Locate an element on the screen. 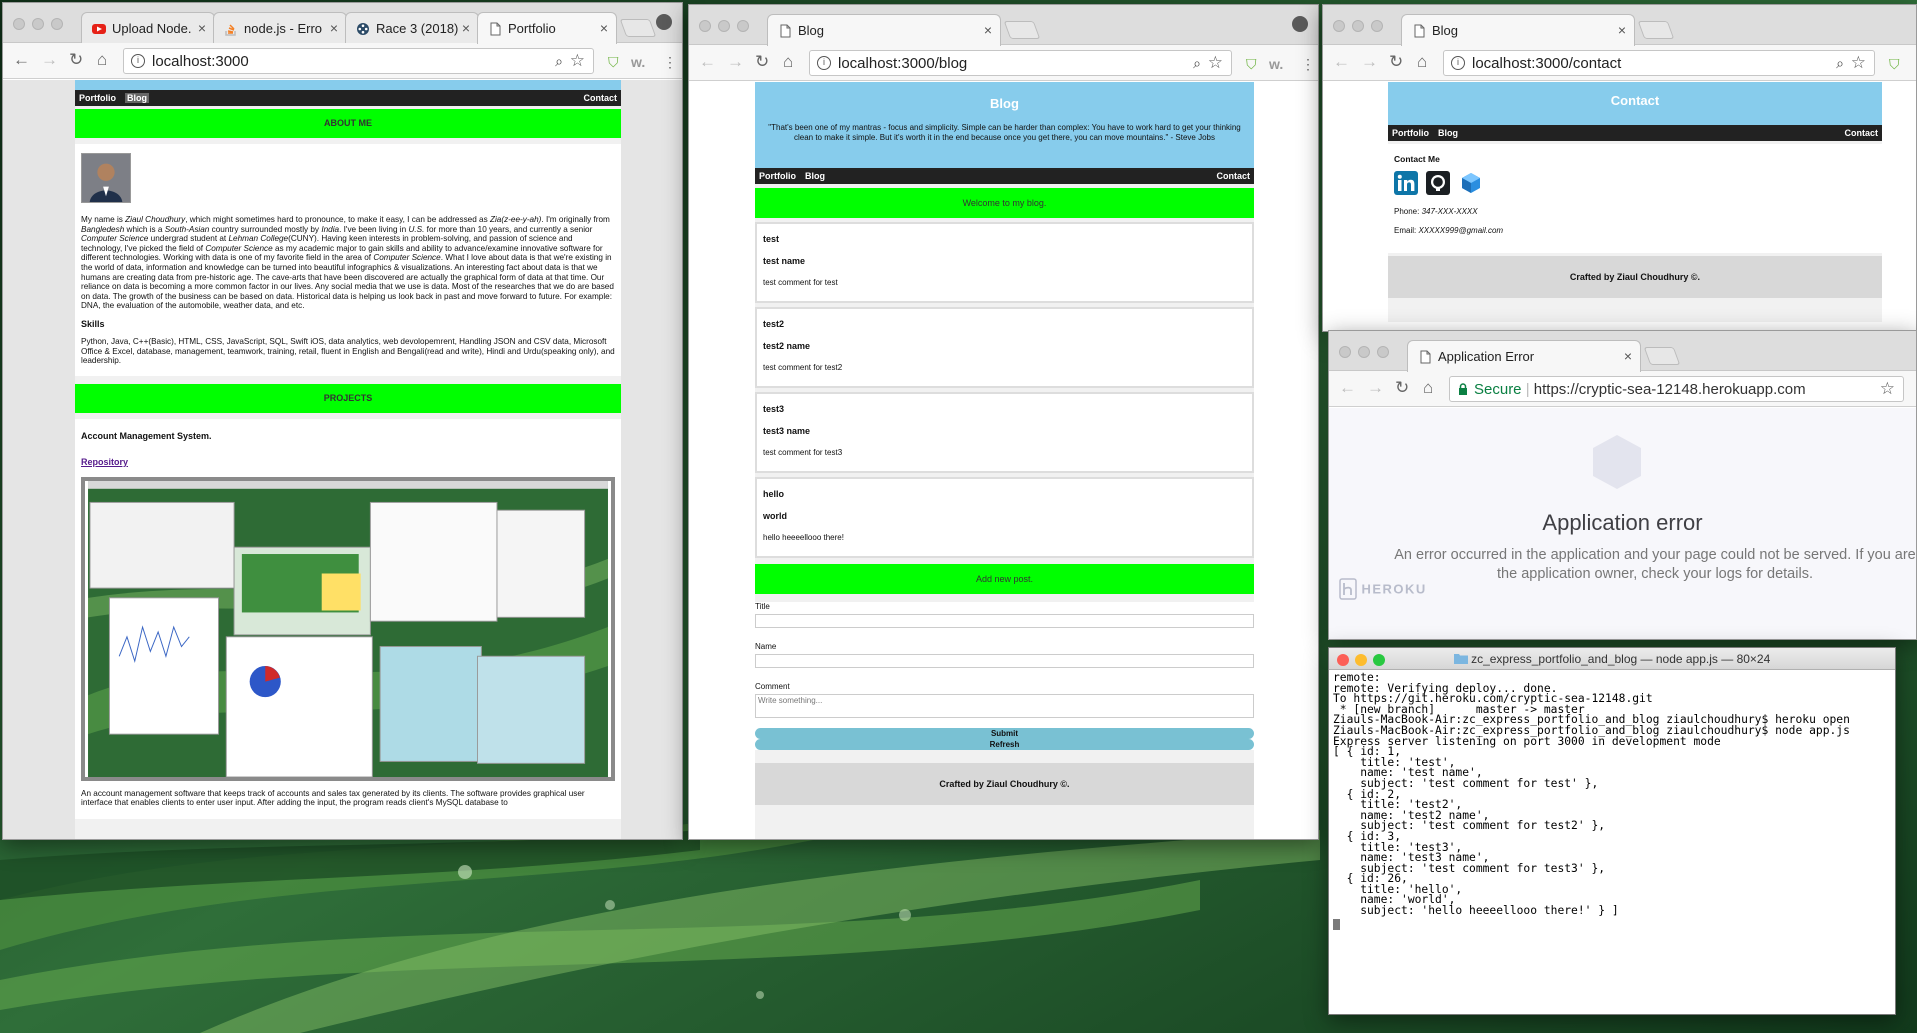 Image resolution: width=1917 pixels, height=1033 pixels. title-input is located at coordinates (1004, 621).